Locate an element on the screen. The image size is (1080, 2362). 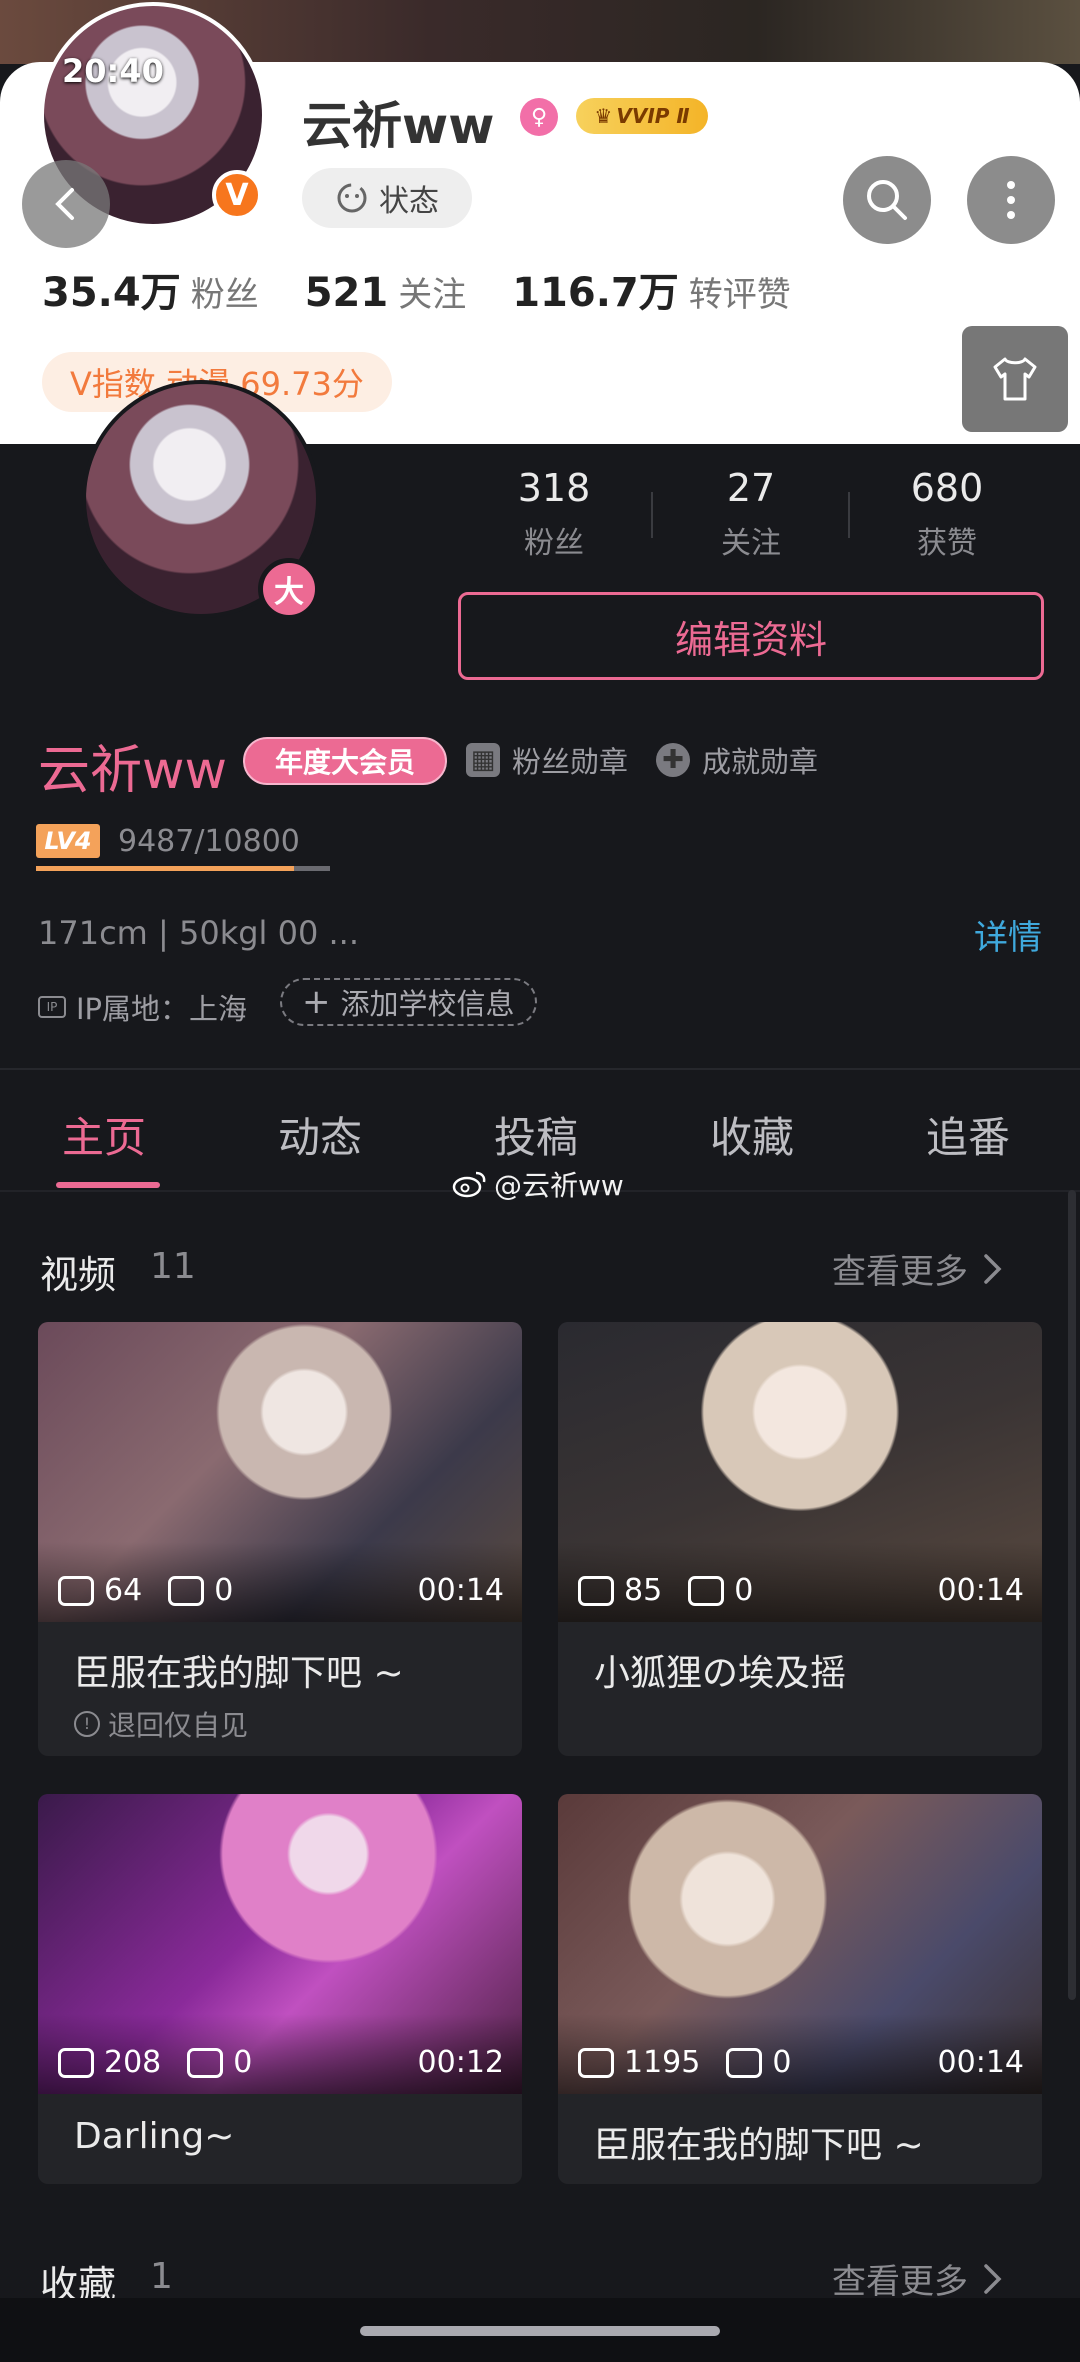
medal-icon: ✚ is located at coordinates (673, 760).